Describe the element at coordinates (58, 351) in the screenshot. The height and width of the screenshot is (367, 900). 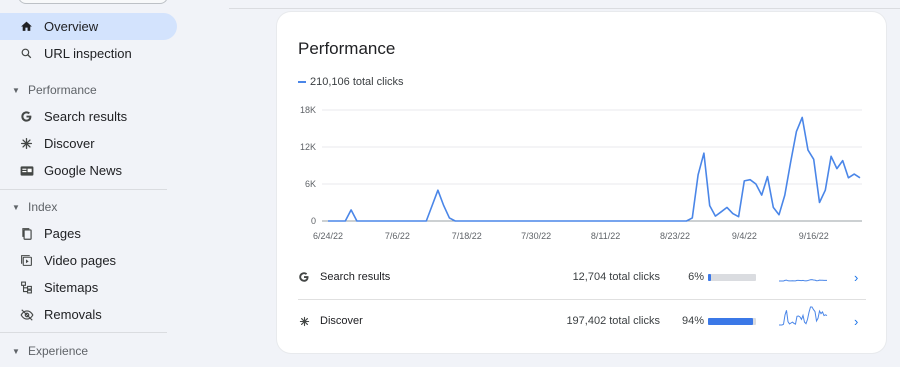
I see `section-label: Experience` at that location.